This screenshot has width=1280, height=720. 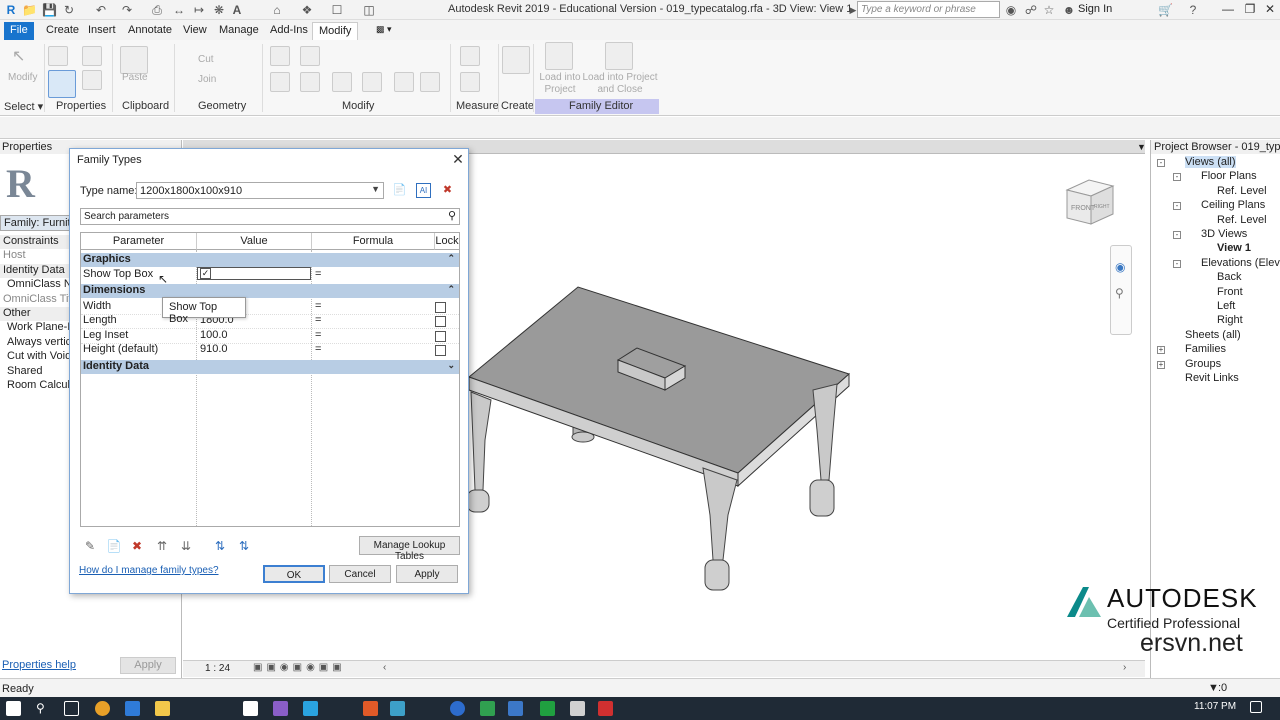 What do you see at coordinates (186, 546) in the screenshot?
I see `move-down-icon: ⇊` at bounding box center [186, 546].